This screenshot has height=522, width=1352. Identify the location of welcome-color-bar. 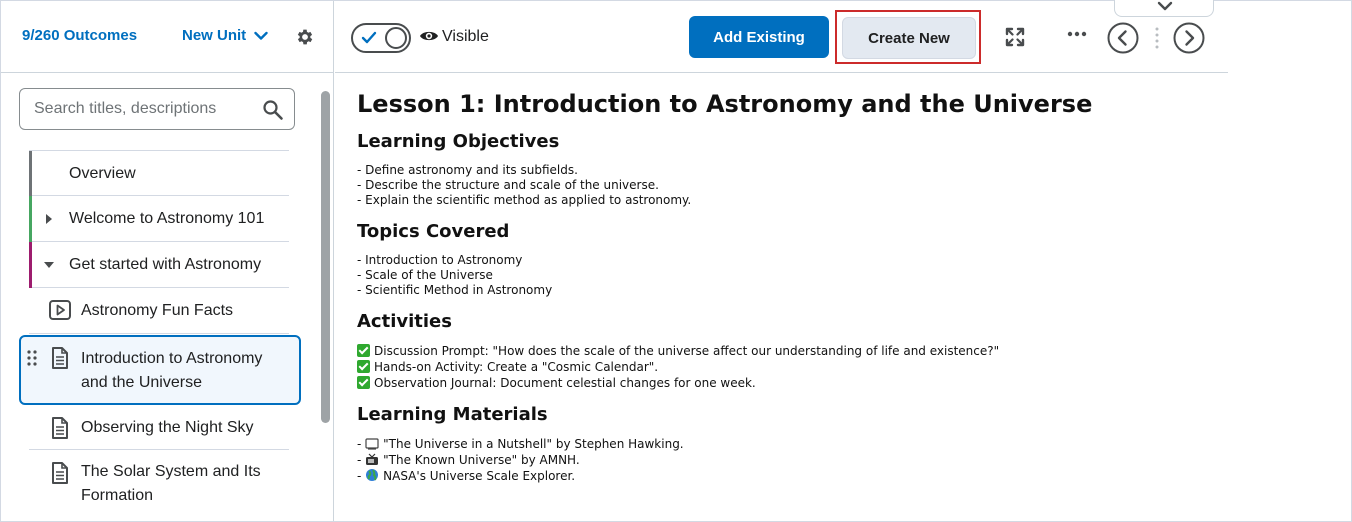
(30, 219).